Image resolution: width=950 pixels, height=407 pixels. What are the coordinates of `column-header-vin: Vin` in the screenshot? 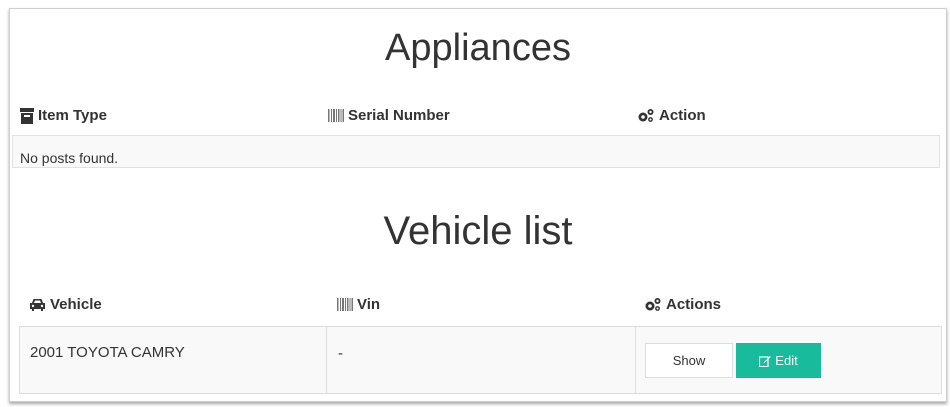 It's located at (358, 304).